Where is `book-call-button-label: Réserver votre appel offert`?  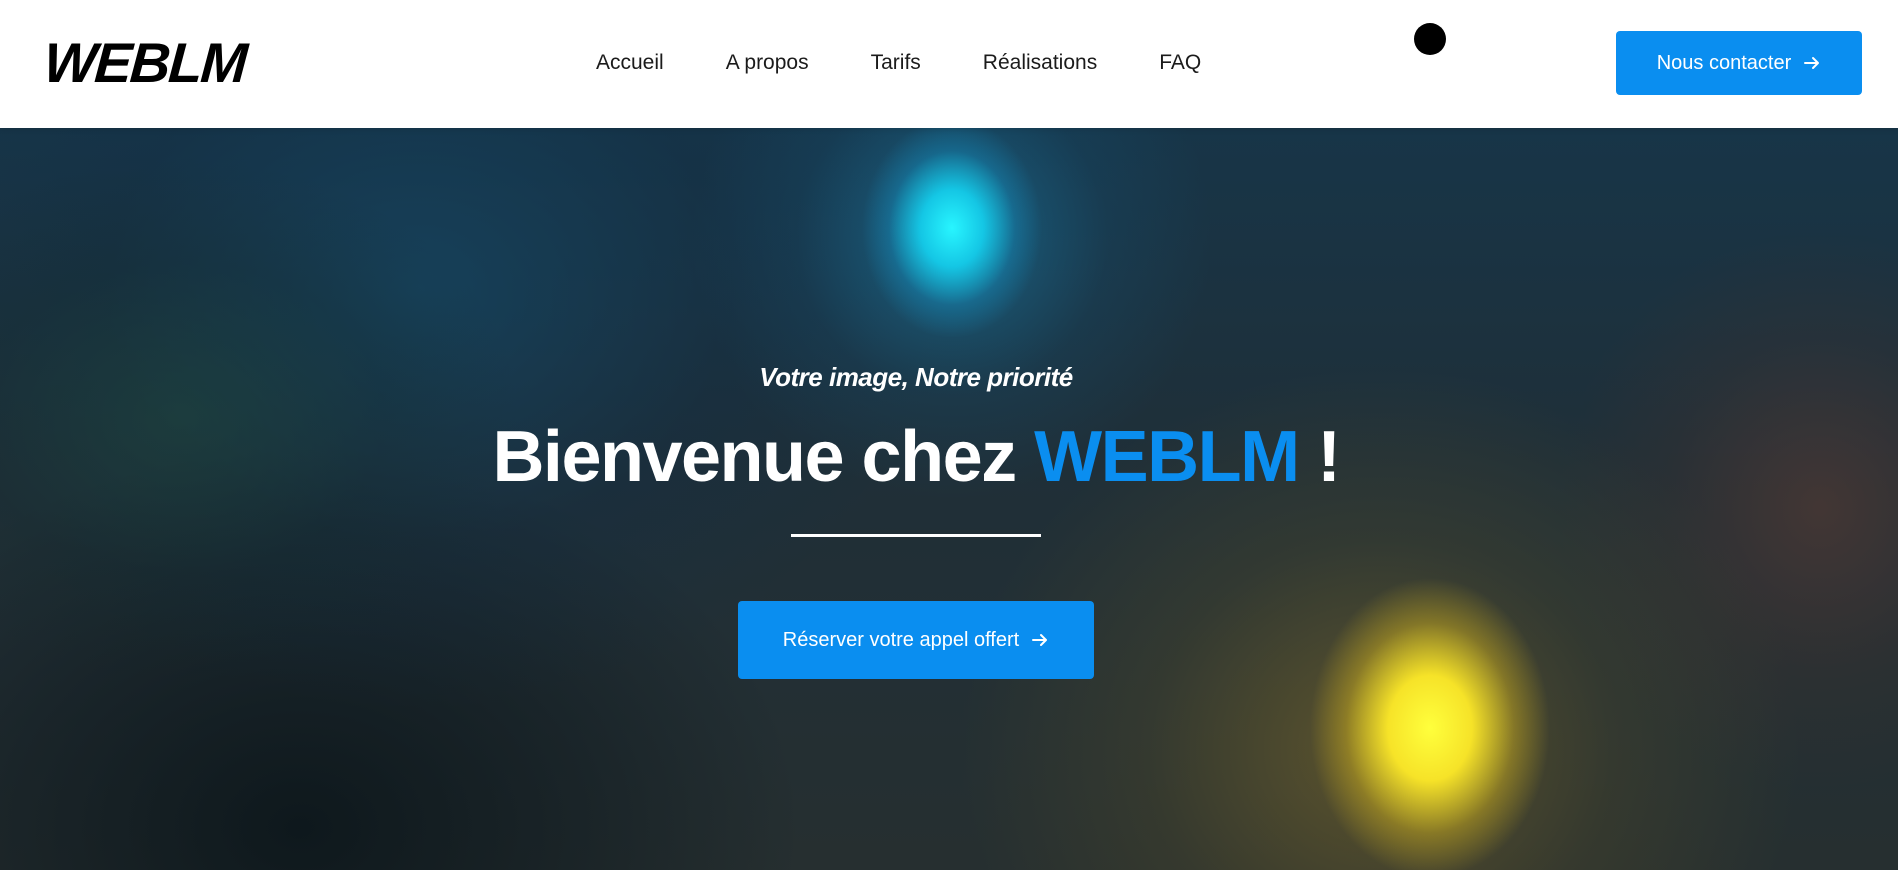
book-call-button-label: Réserver votre appel offert is located at coordinates (901, 639).